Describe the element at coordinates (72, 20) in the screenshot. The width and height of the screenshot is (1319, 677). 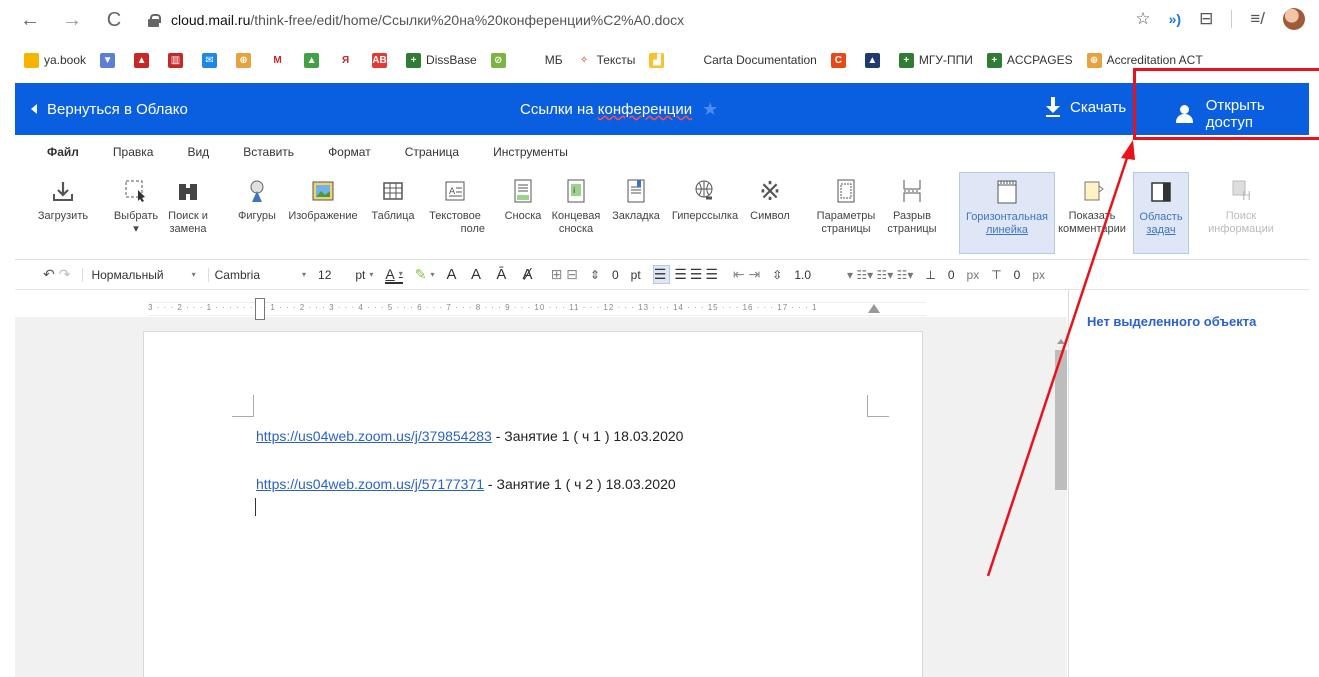
I see `forward-arrow-icon: →` at that location.